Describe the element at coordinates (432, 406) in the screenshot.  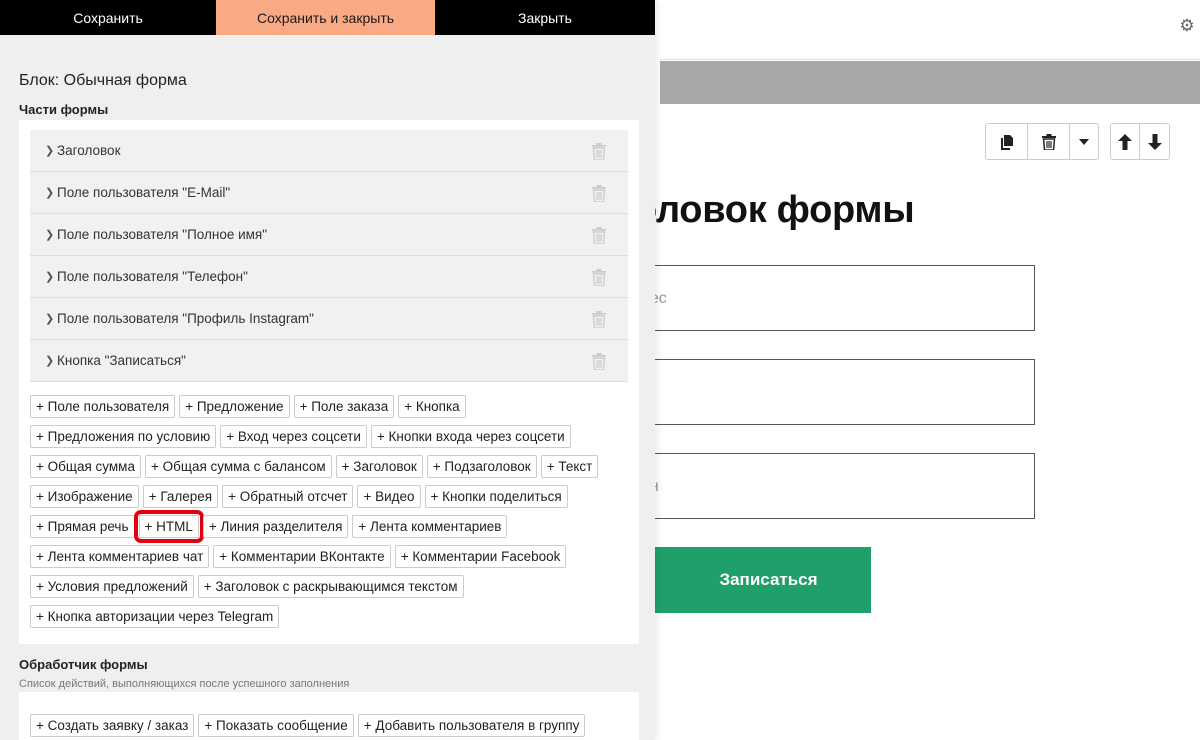
I see `add-button-button: + Кнопка` at that location.